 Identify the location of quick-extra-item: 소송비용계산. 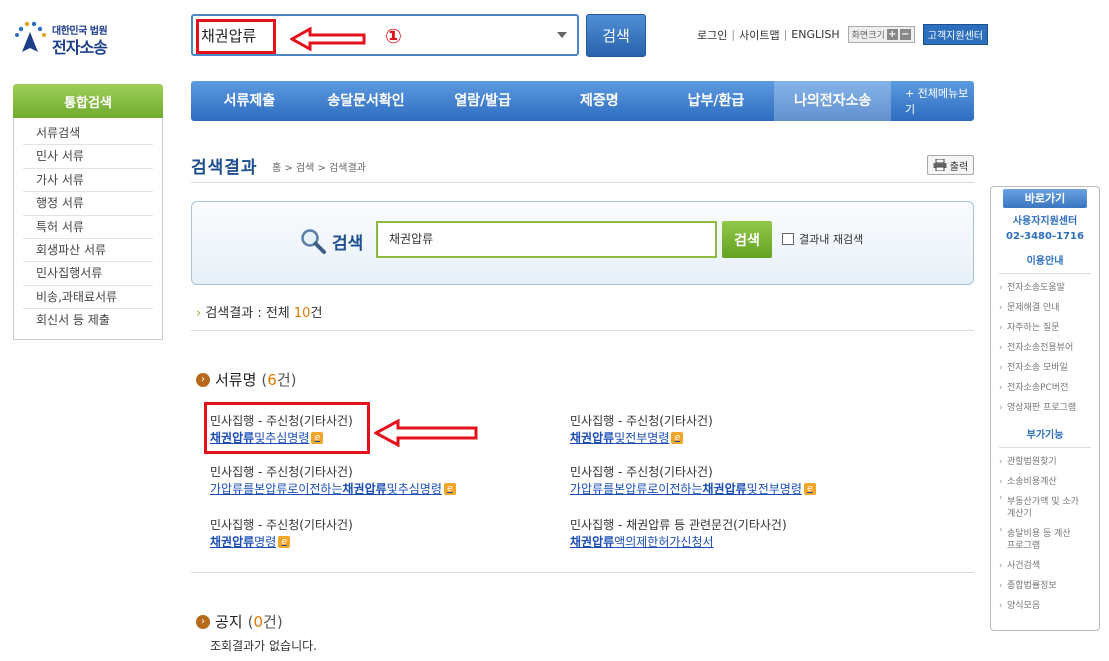
(1049, 482).